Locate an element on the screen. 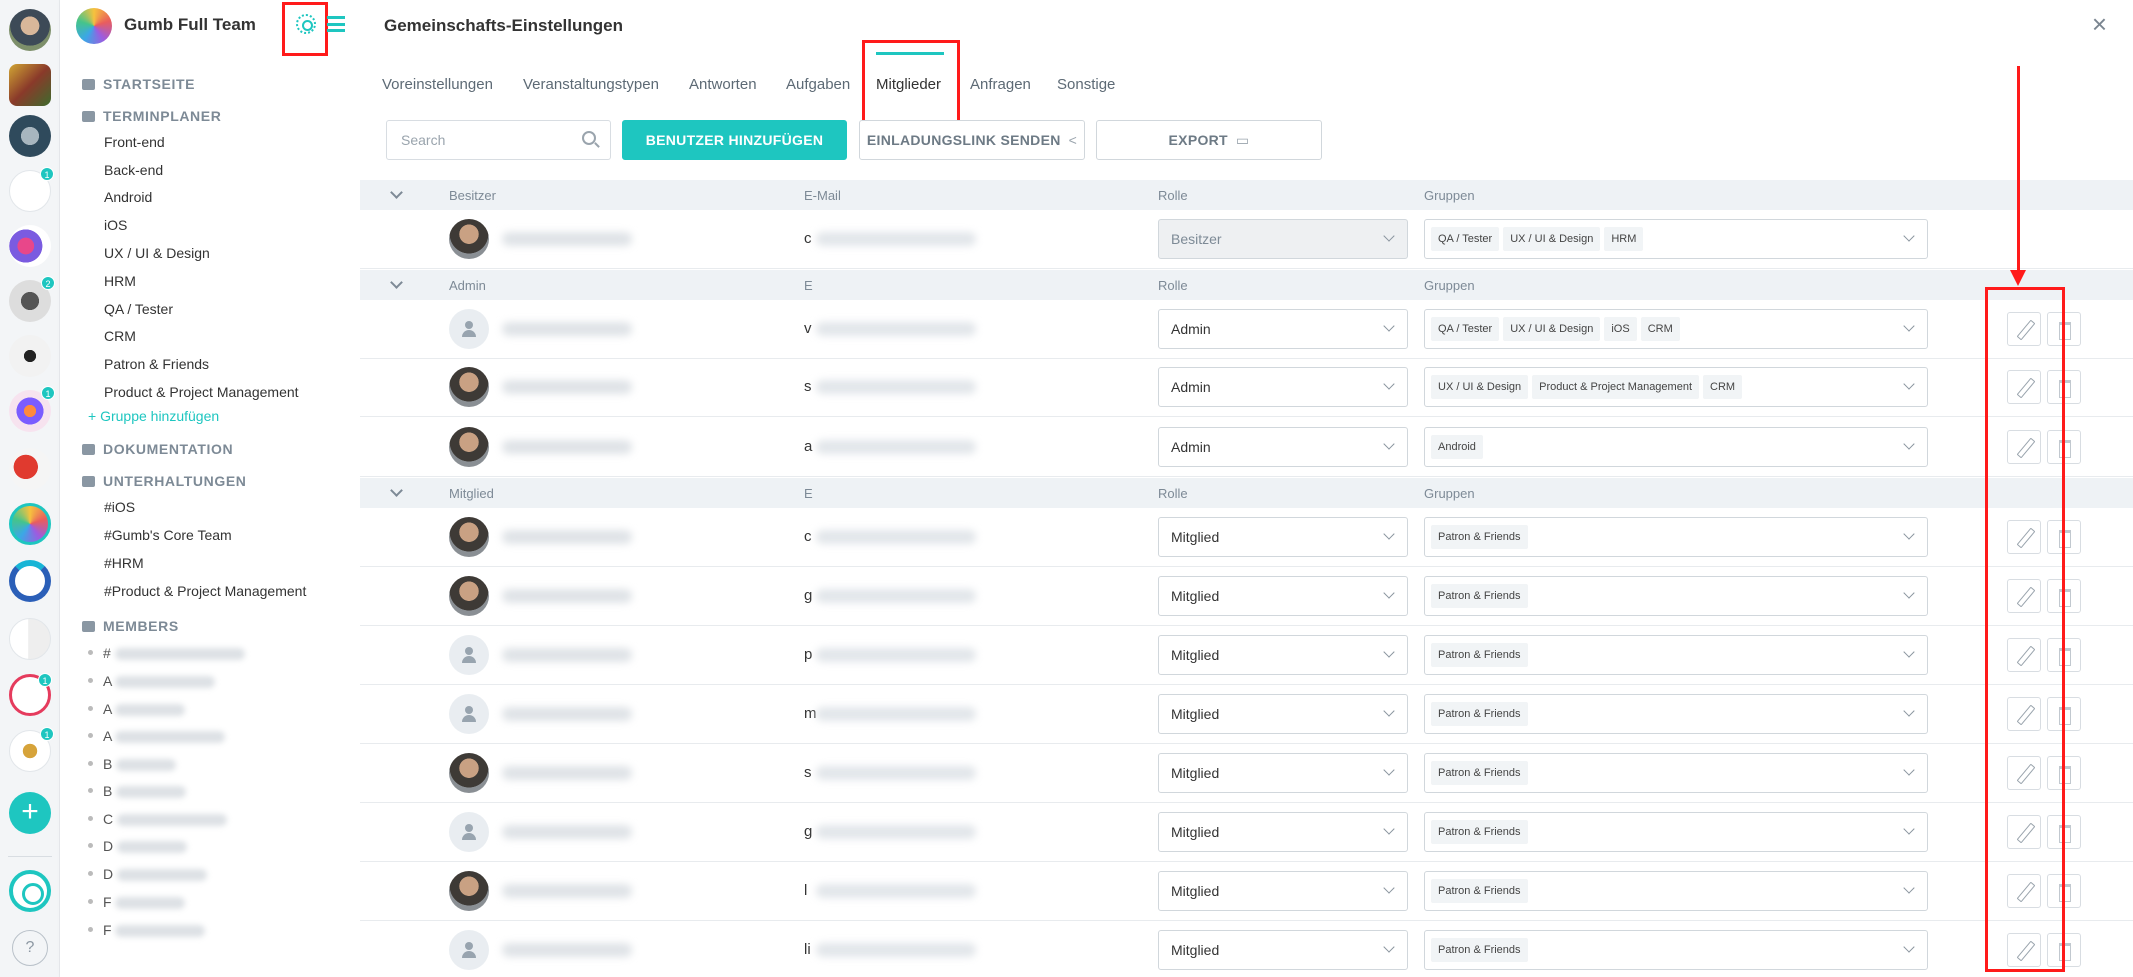 This screenshot has width=2133, height=977. add-workspace-button: + is located at coordinates (30, 813).